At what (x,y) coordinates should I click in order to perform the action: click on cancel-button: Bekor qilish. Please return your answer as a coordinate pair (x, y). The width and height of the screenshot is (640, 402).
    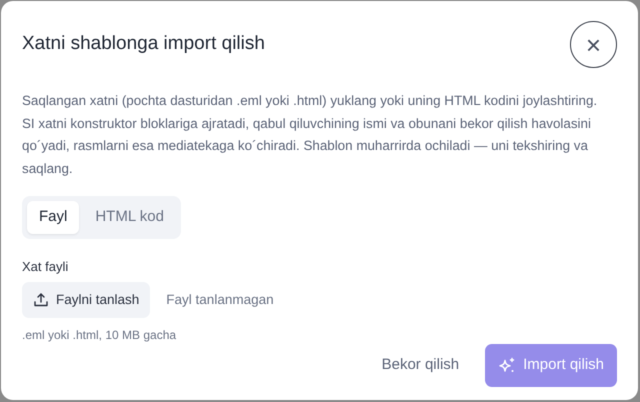
    Looking at the image, I should click on (421, 365).